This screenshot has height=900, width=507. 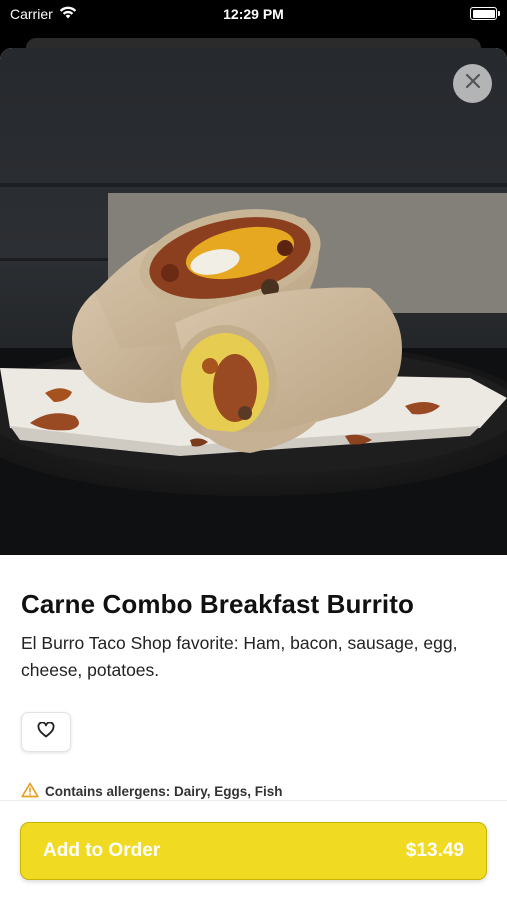 I want to click on close-icon, so click(x=473, y=83).